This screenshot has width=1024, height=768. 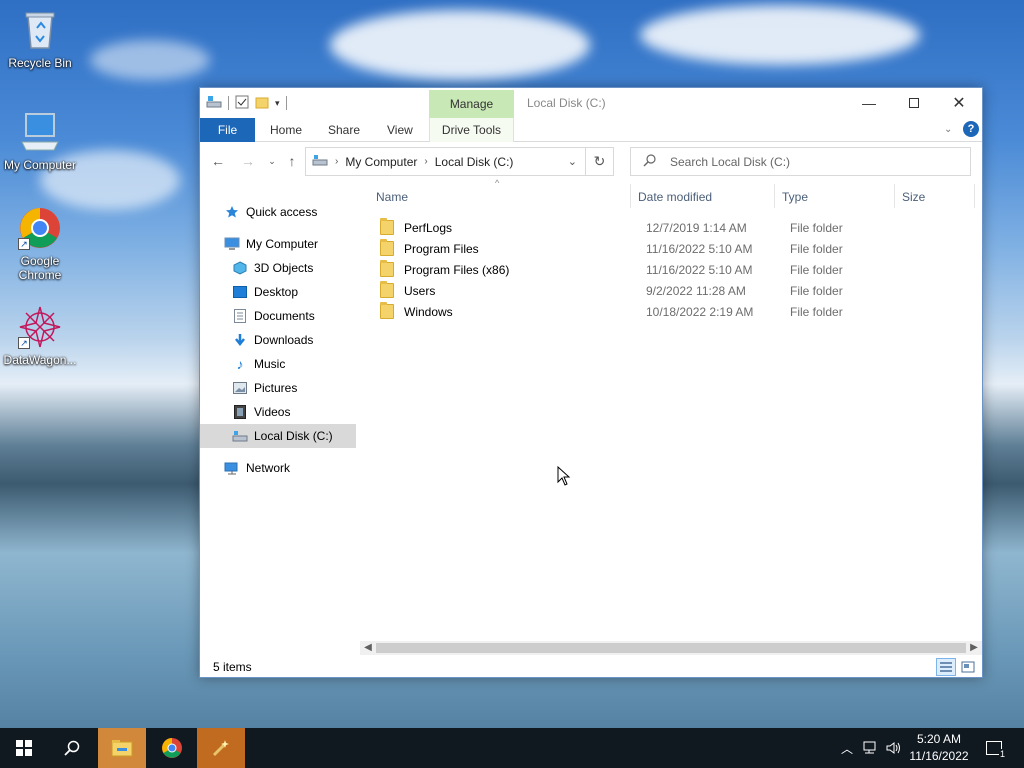 I want to click on volume-tray-button, so click(x=894, y=748).